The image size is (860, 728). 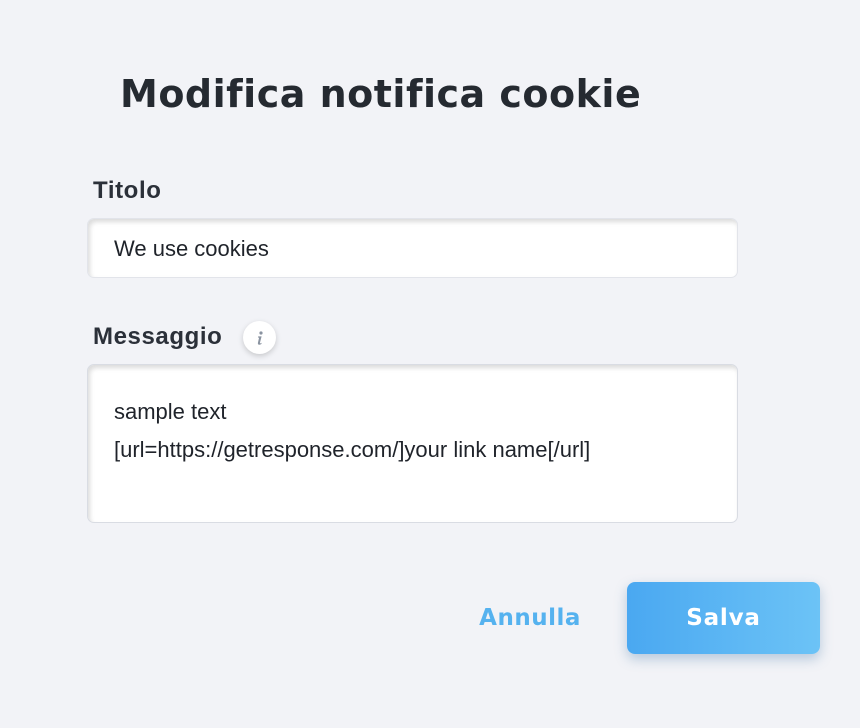 I want to click on info-glyph, so click(x=260, y=337).